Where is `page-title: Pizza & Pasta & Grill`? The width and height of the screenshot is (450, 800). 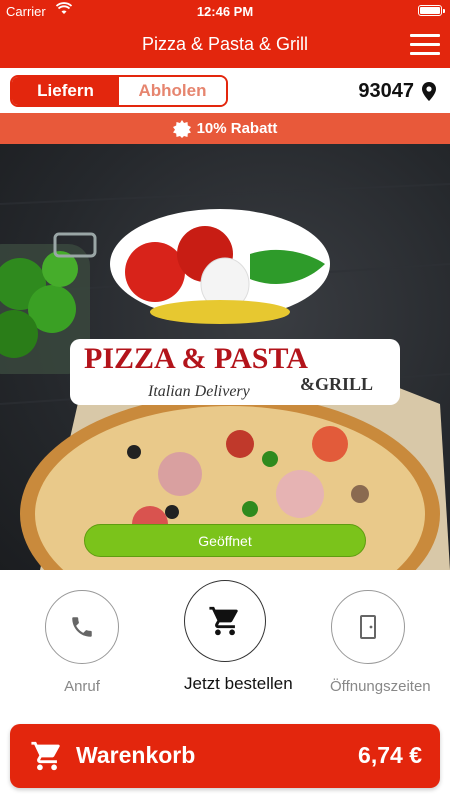
page-title: Pizza & Pasta & Grill is located at coordinates (225, 44).